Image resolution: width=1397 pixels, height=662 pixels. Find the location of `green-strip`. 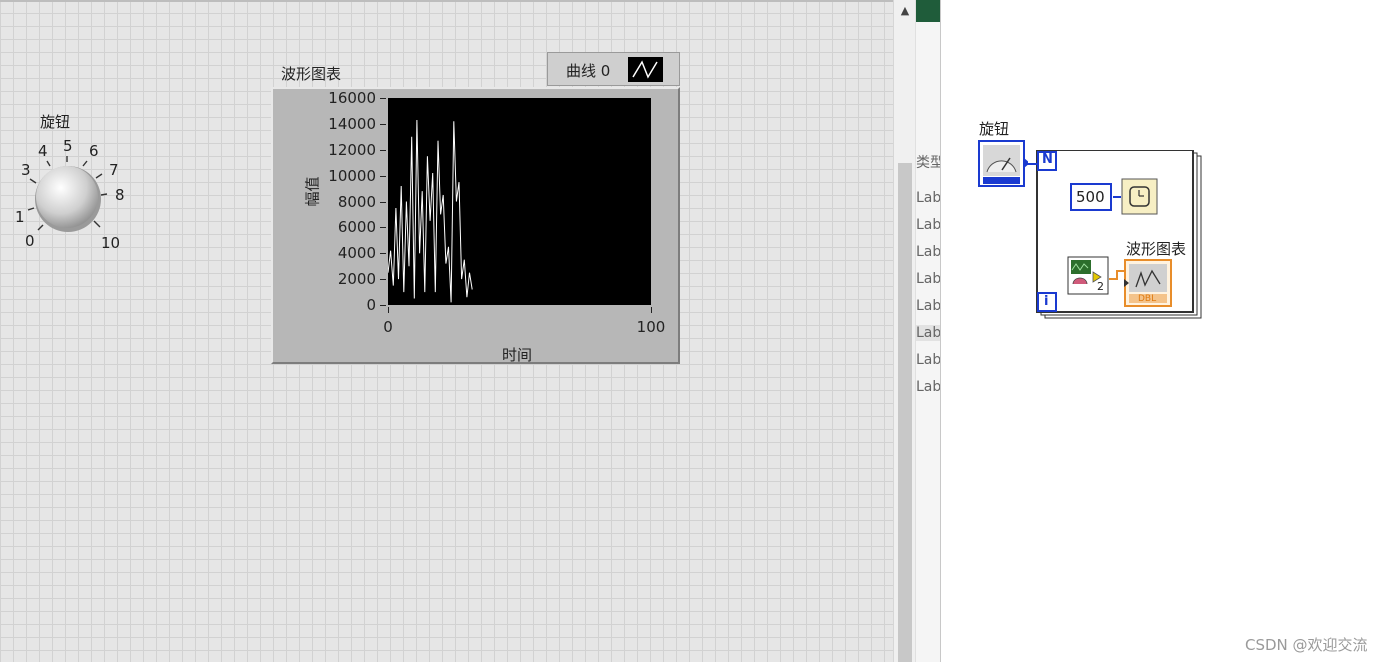

green-strip is located at coordinates (928, 11).